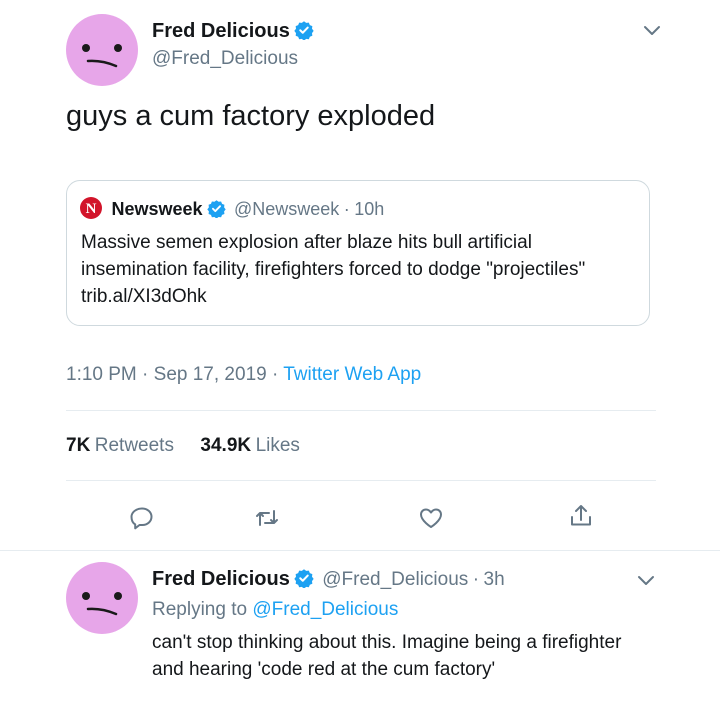 The width and height of the screenshot is (720, 720). Describe the element at coordinates (352, 374) in the screenshot. I see `source-app-link: Twitter Web App` at that location.